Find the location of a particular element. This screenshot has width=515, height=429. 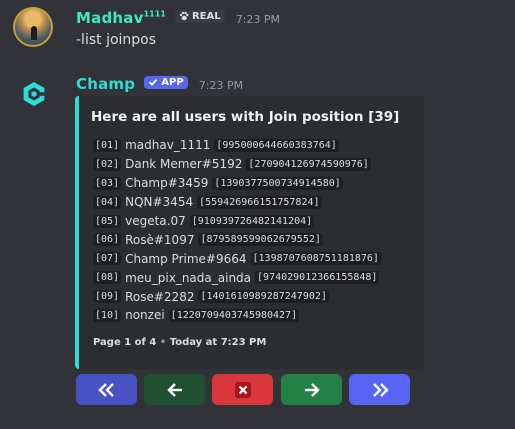

username: Champ#3459 is located at coordinates (167, 183).